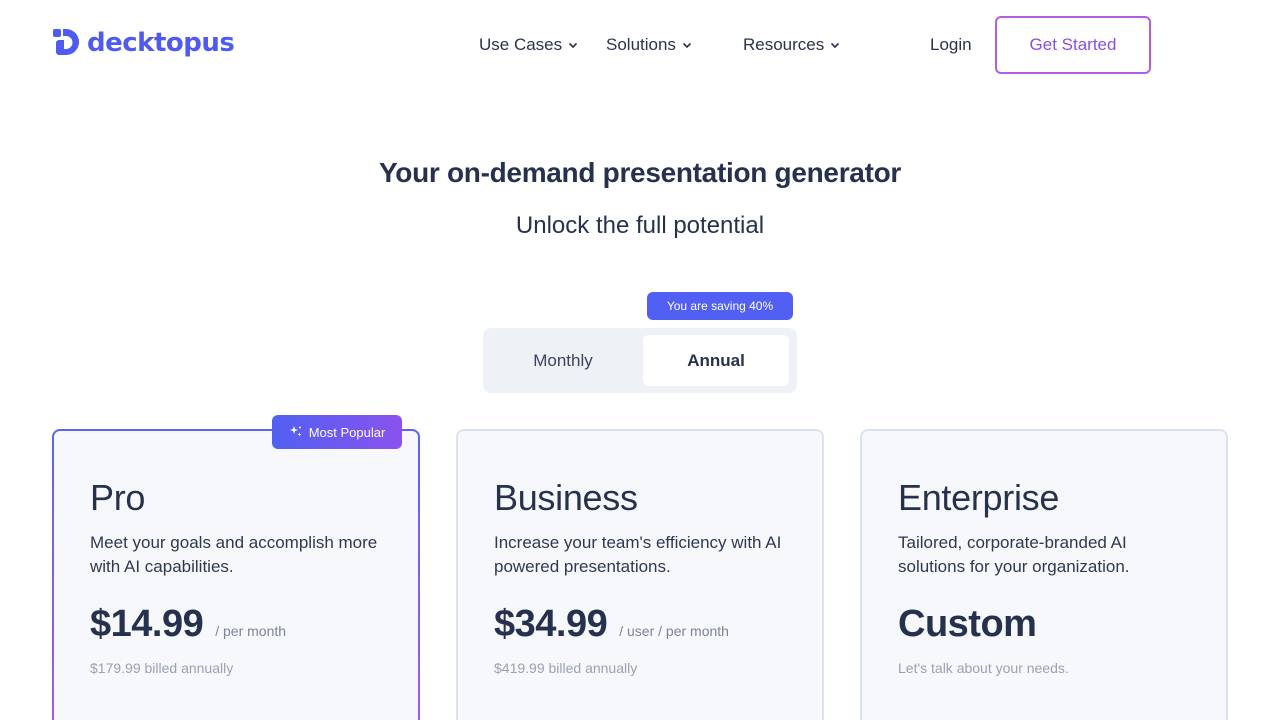  I want to click on nav-solutions: Solutions, so click(649, 45).